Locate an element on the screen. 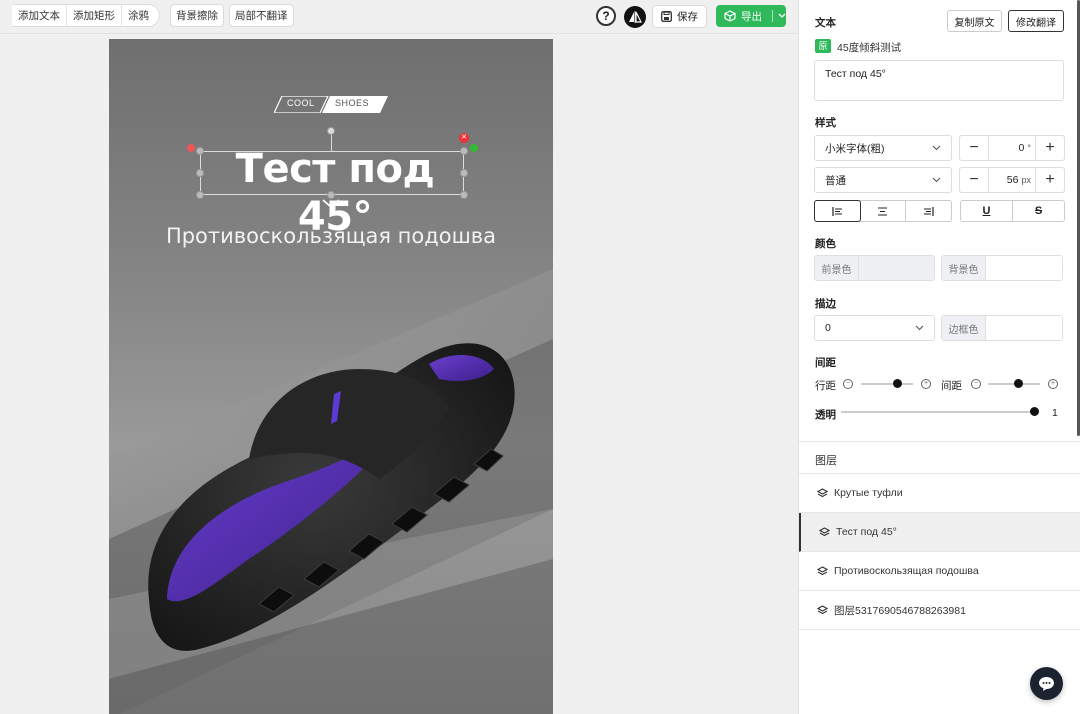  partial-no-translate-button: 局部不翻译 is located at coordinates (261, 15).